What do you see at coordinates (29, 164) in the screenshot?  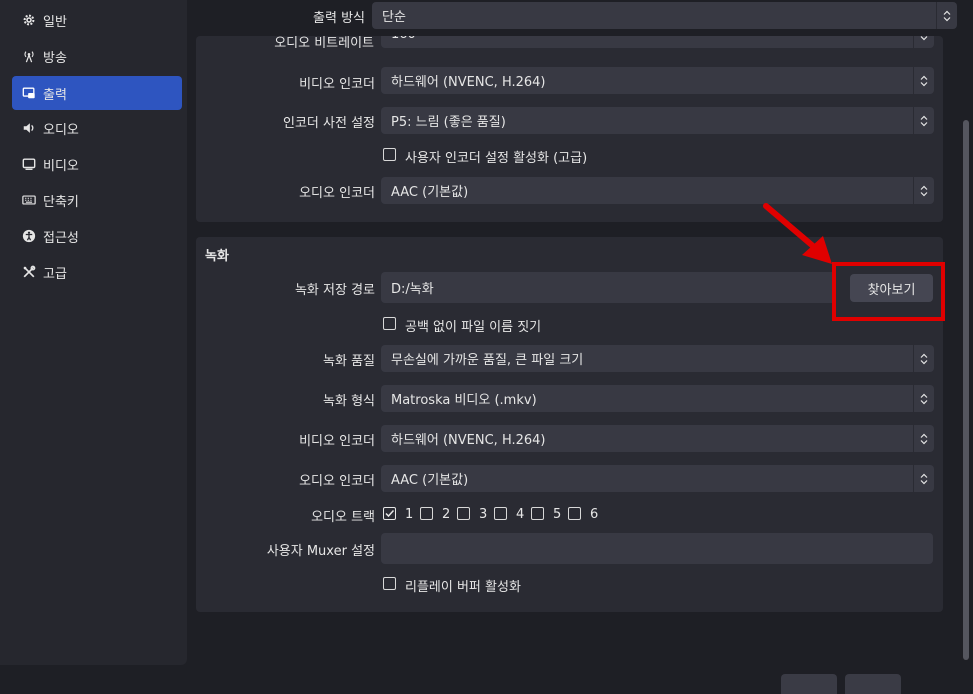 I see `monitor-icon` at bounding box center [29, 164].